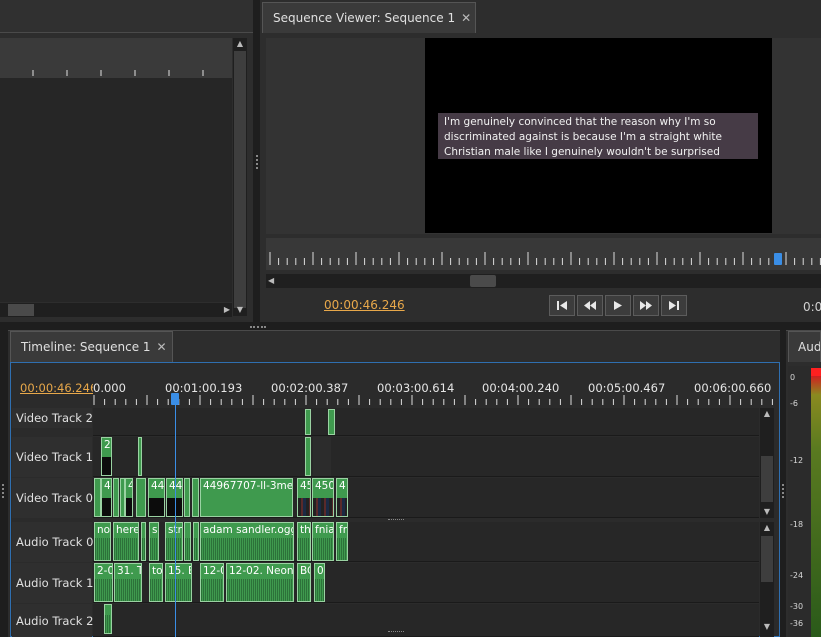  Describe the element at coordinates (175, 518) in the screenshot. I see `timeline-playhead-line` at that location.